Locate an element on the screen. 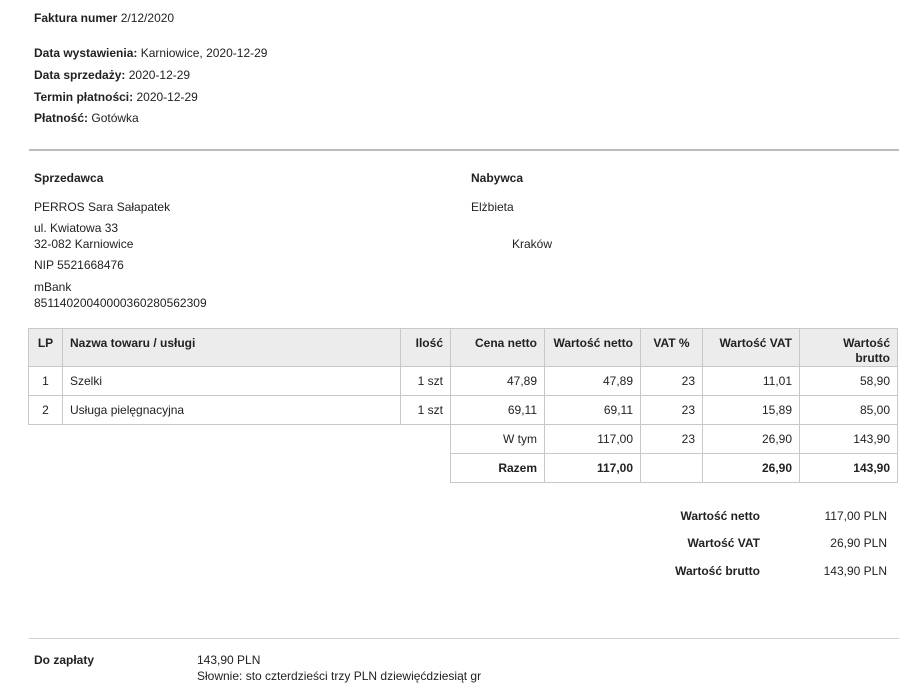  due-date-value: 2020-12-29 is located at coordinates (167, 97).